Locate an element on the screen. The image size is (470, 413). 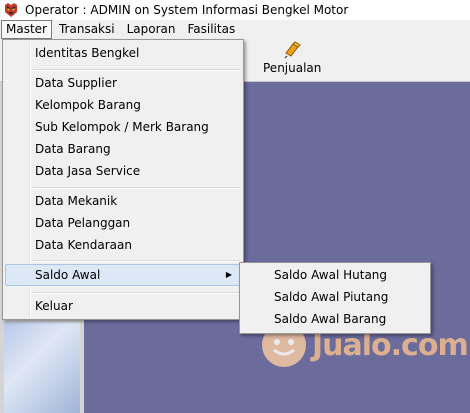
menu-item-data-jasa-service: Data Jasa Service is located at coordinates (123, 171).